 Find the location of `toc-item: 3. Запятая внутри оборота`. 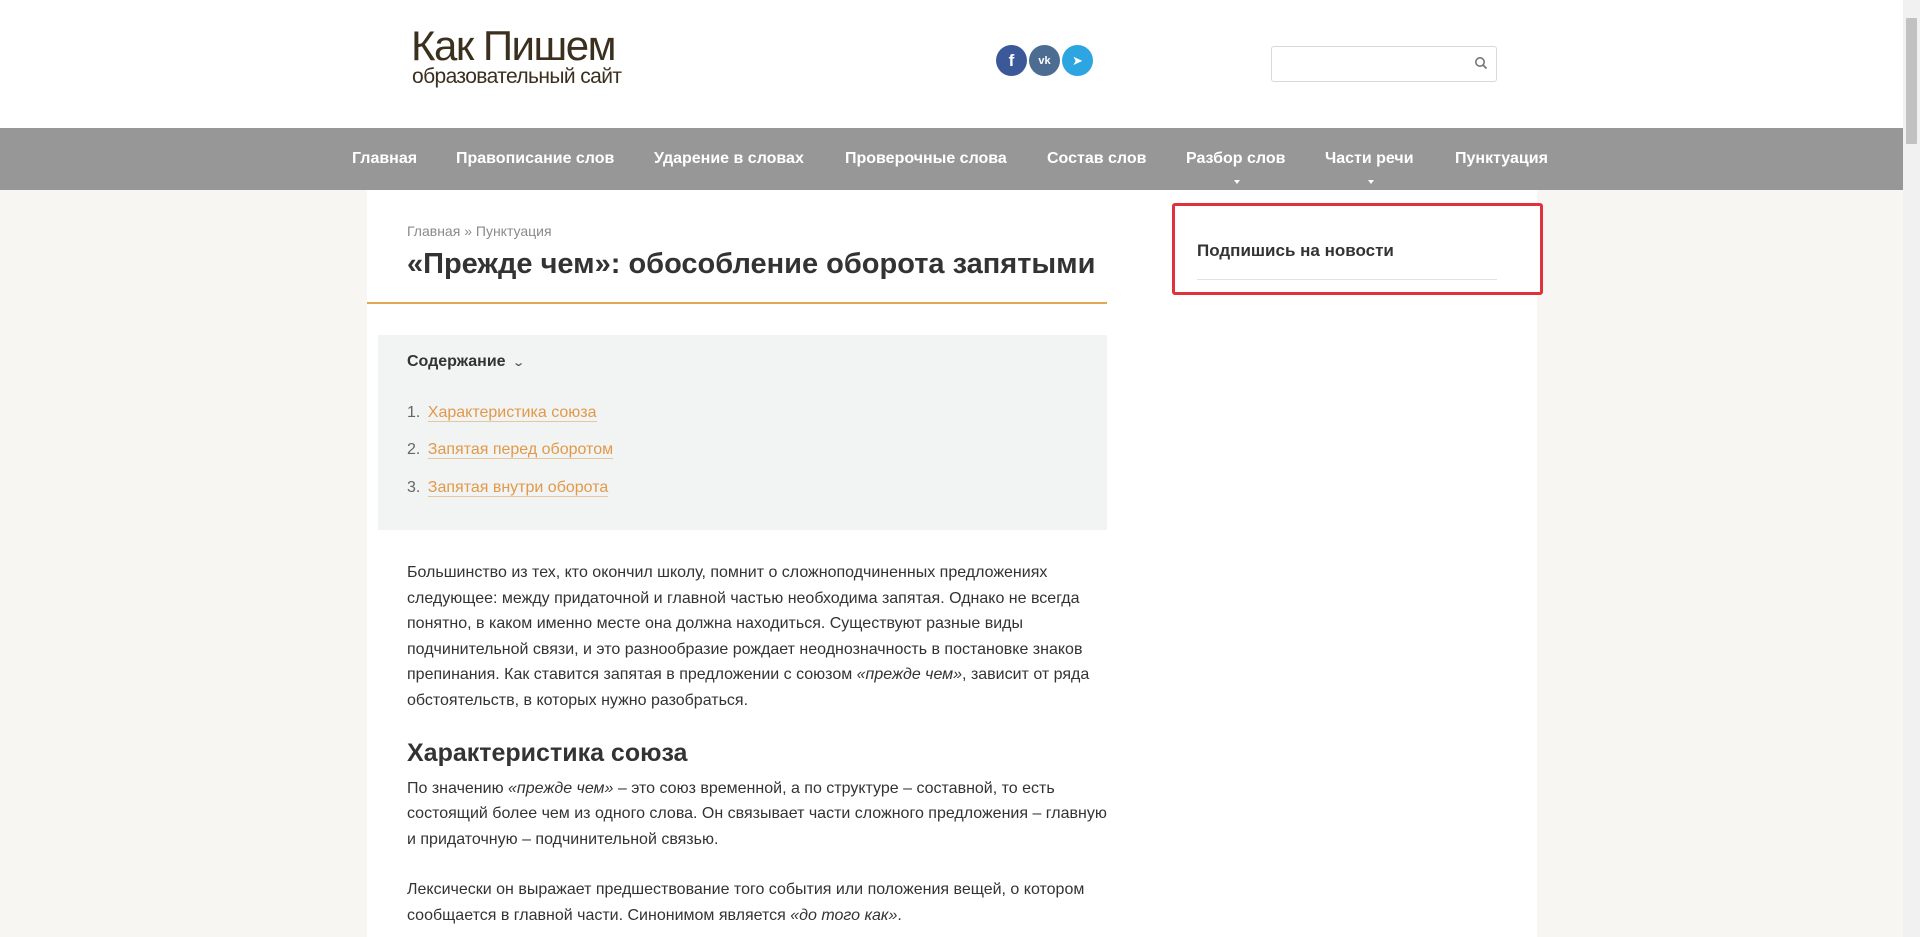

toc-item: 3. Запятая внутри оборота is located at coordinates (508, 488).